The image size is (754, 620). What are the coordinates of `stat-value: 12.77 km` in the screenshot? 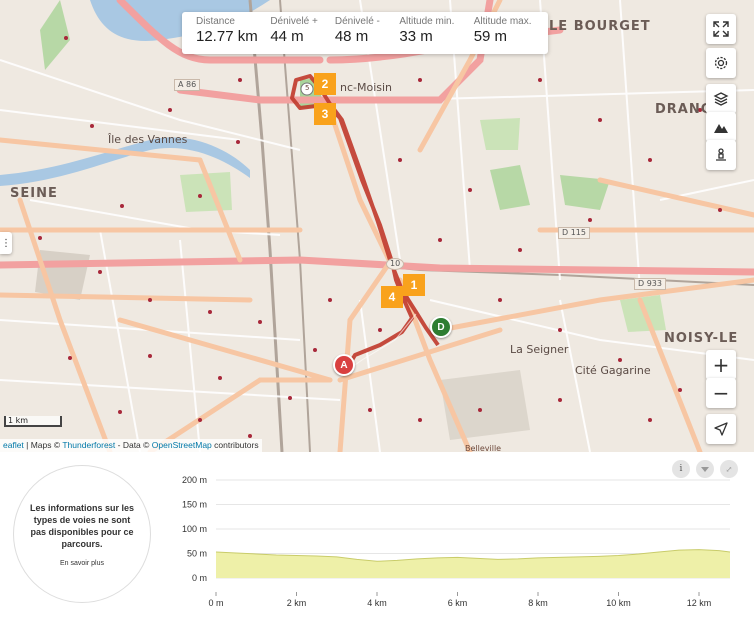 It's located at (227, 36).